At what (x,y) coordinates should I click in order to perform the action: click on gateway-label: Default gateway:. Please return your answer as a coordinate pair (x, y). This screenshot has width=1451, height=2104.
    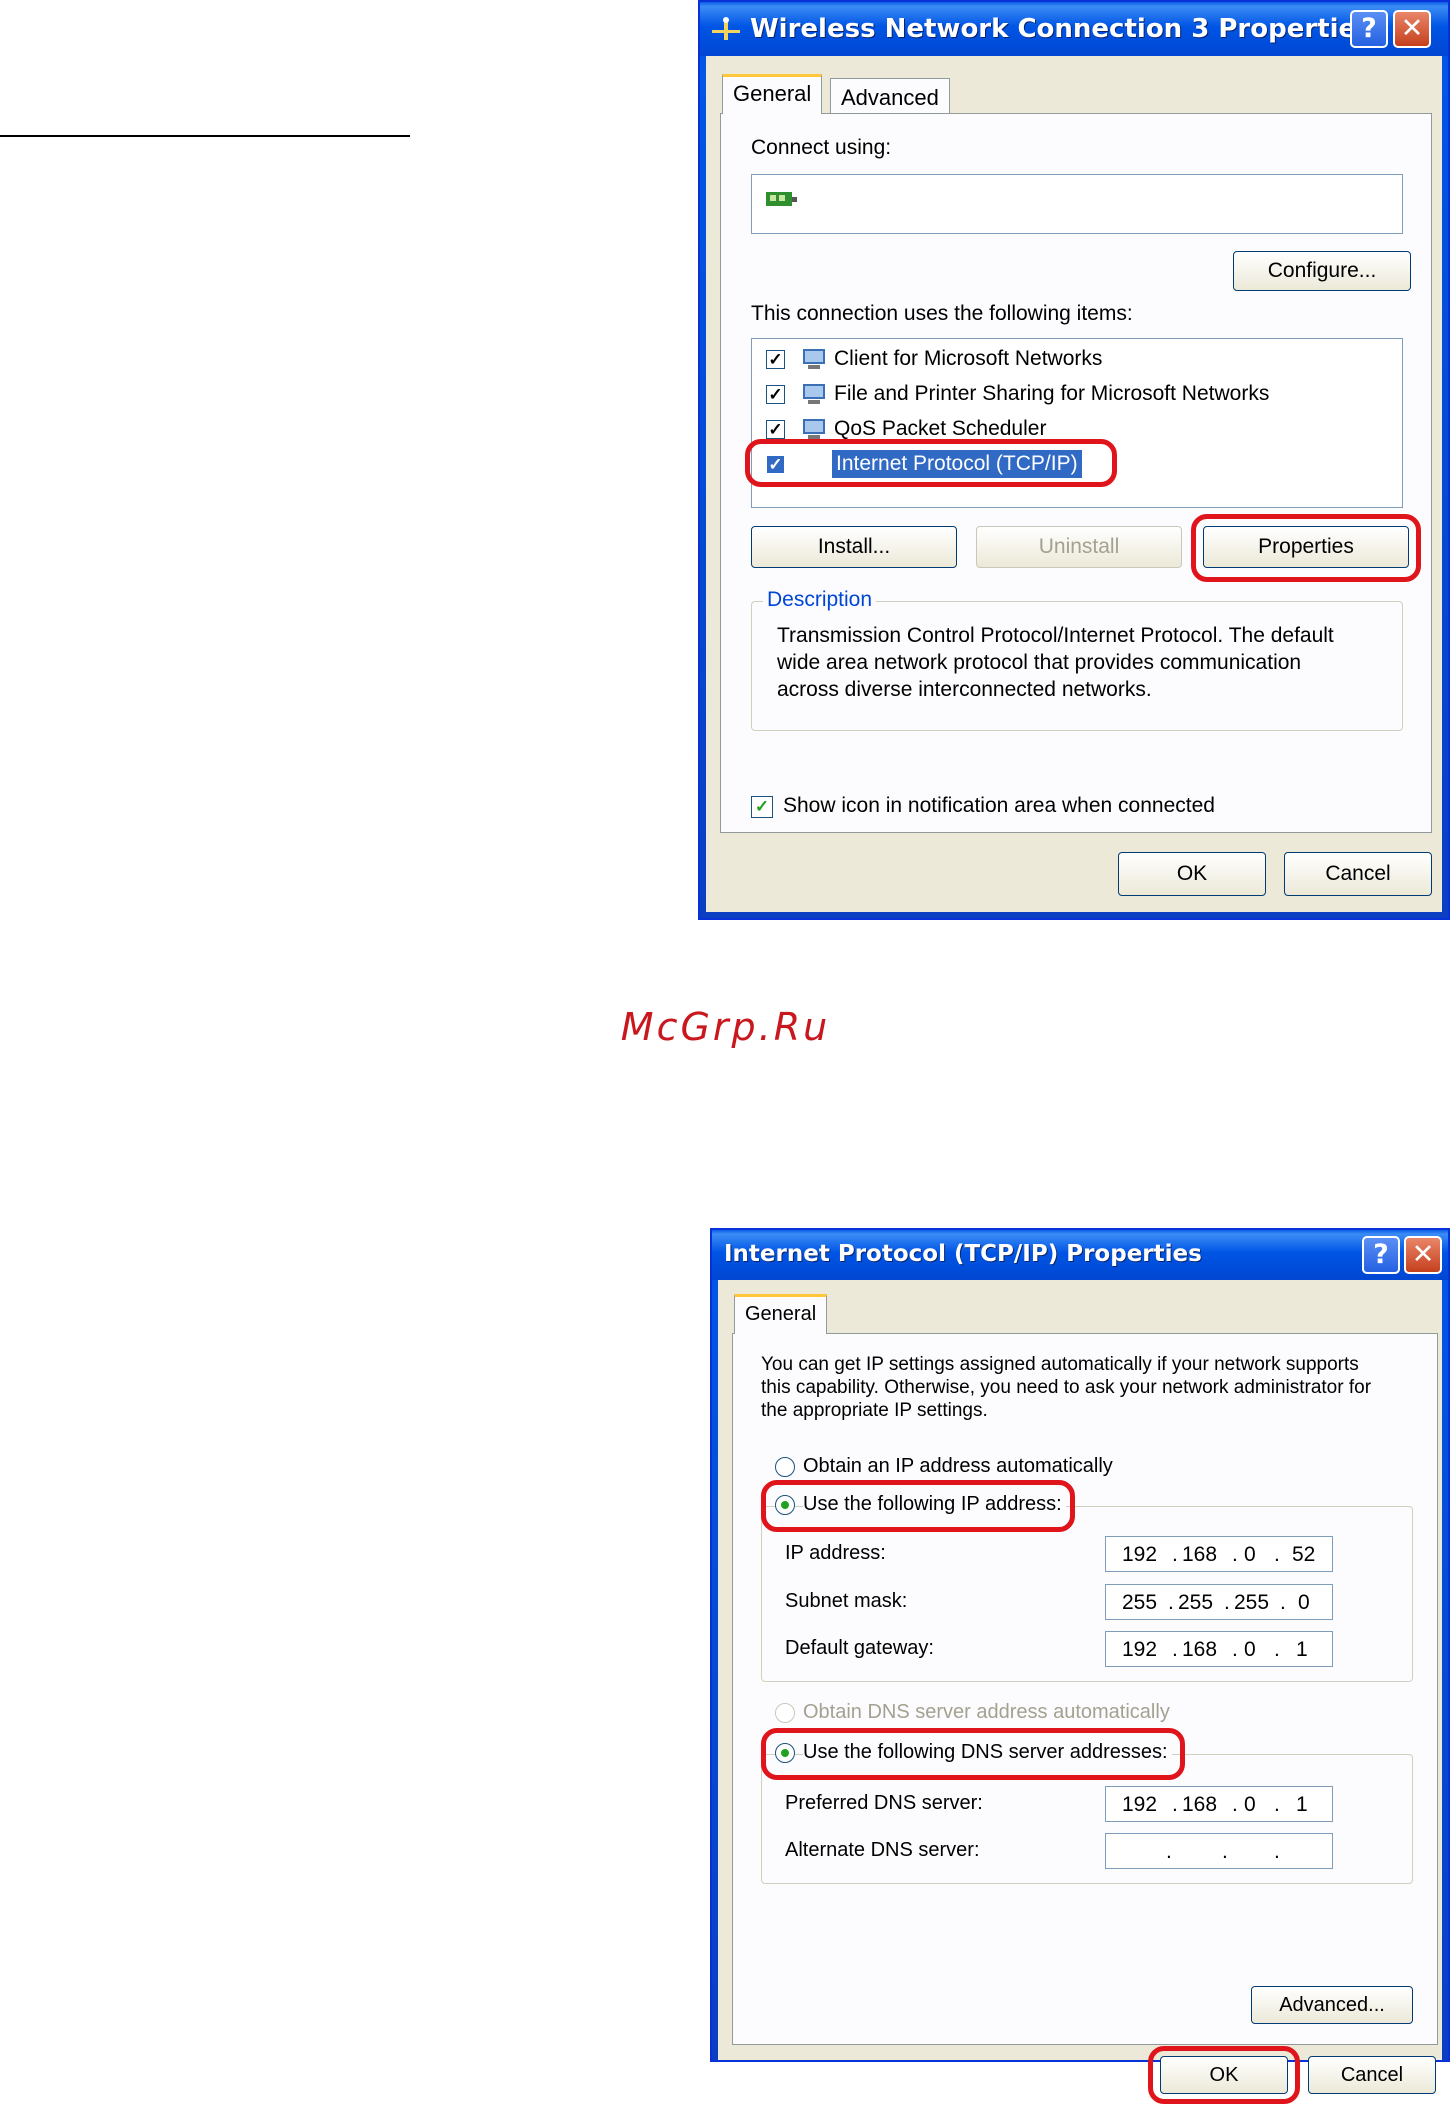
    Looking at the image, I should click on (859, 1648).